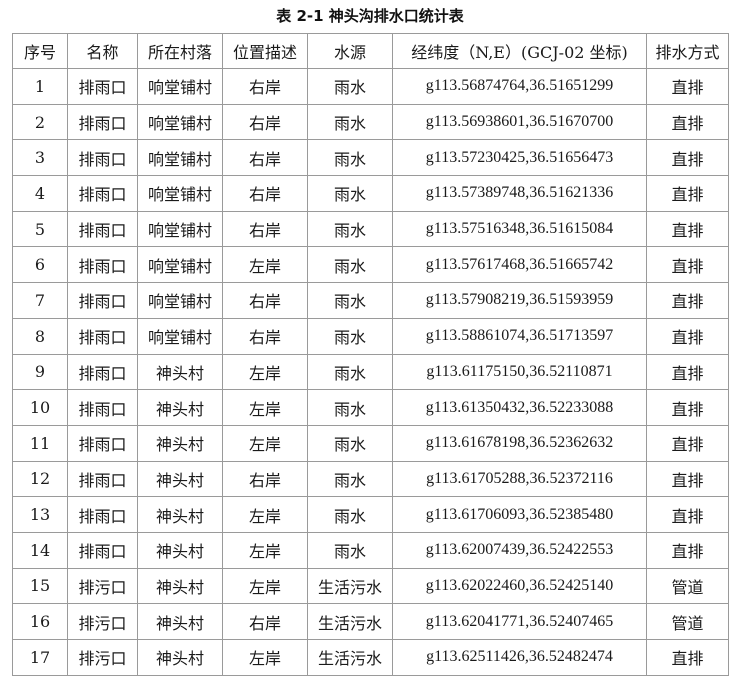 This screenshot has width=740, height=681. Describe the element at coordinates (40, 586) in the screenshot. I see `cell-seq: 15` at that location.